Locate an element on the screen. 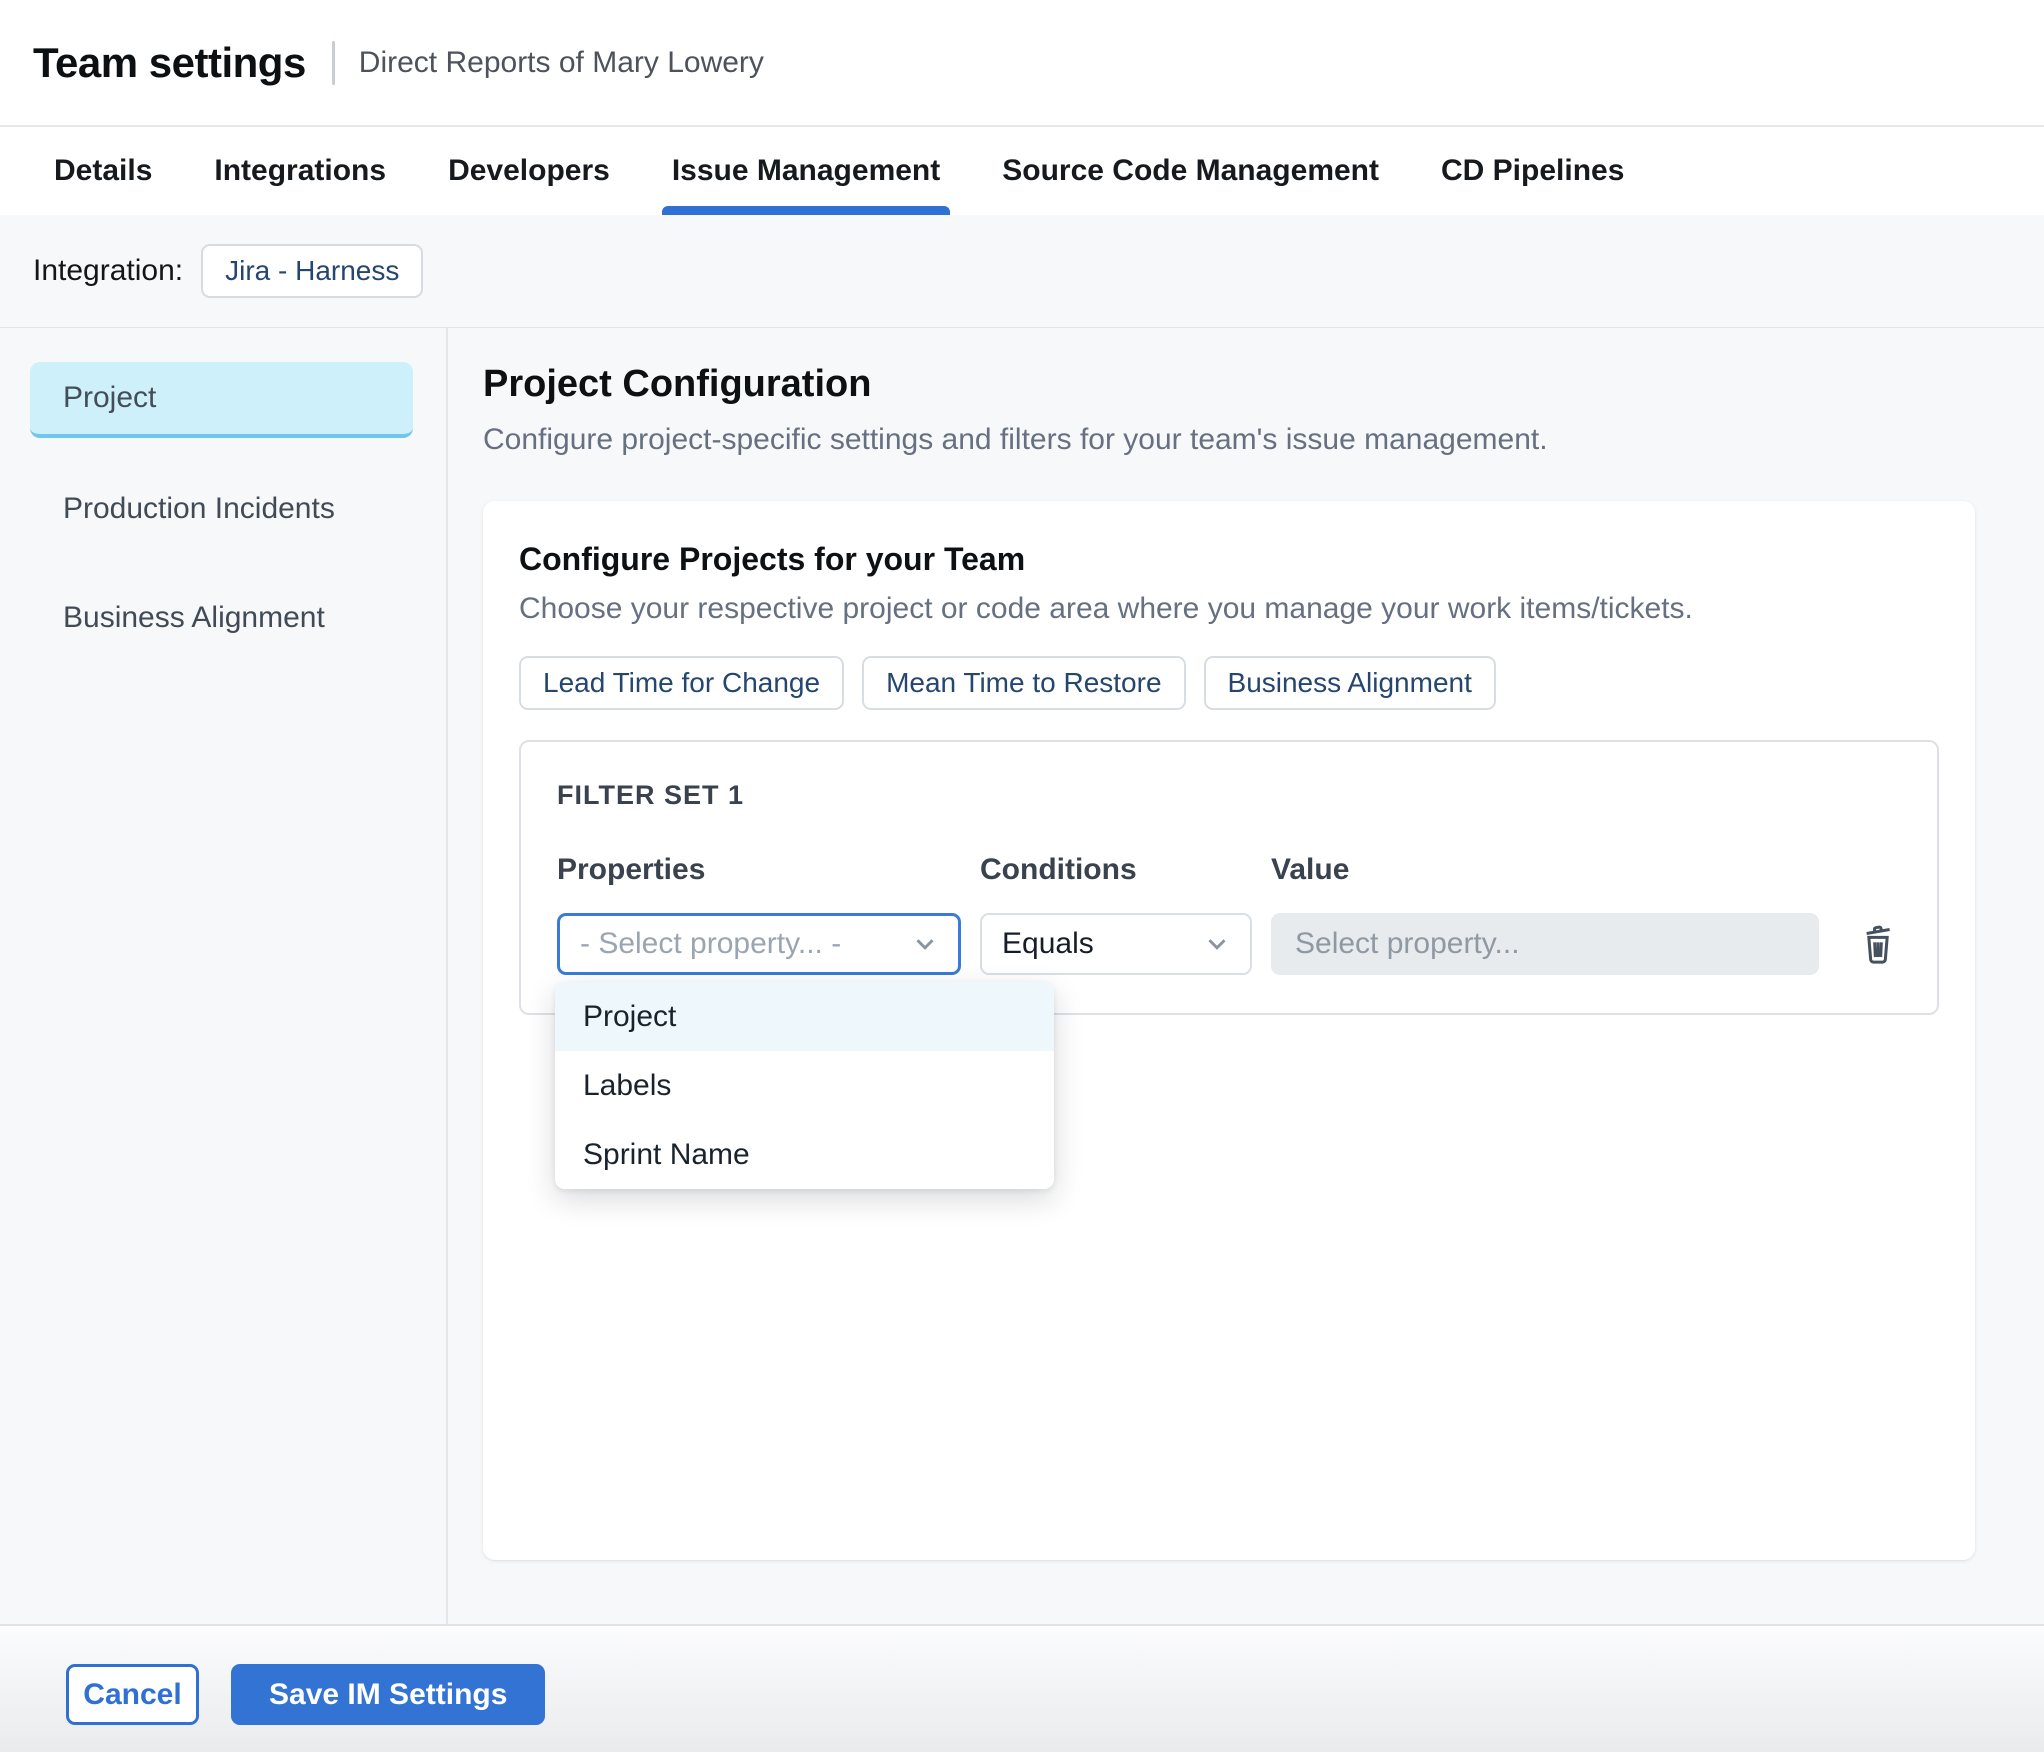  tab-label: Integrations is located at coordinates (300, 170).